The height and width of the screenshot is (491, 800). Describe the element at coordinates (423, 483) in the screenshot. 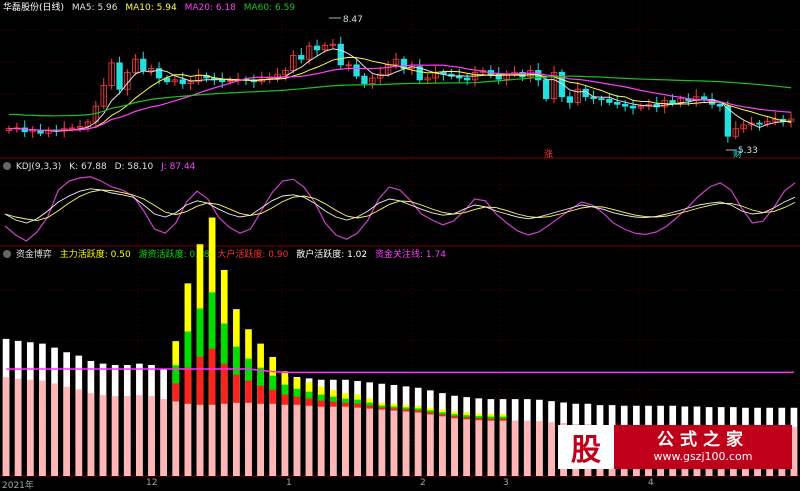

I see `x-tick-label: 2` at that location.